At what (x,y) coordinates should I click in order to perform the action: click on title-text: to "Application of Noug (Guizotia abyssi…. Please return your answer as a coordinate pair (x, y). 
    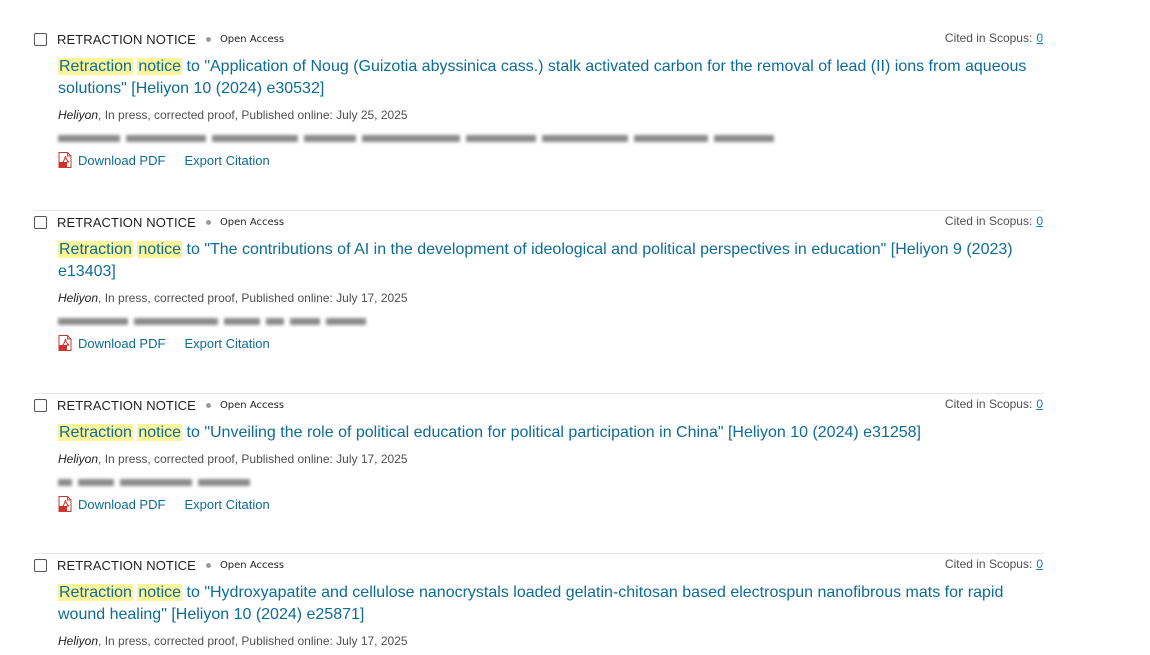
    Looking at the image, I should click on (542, 77).